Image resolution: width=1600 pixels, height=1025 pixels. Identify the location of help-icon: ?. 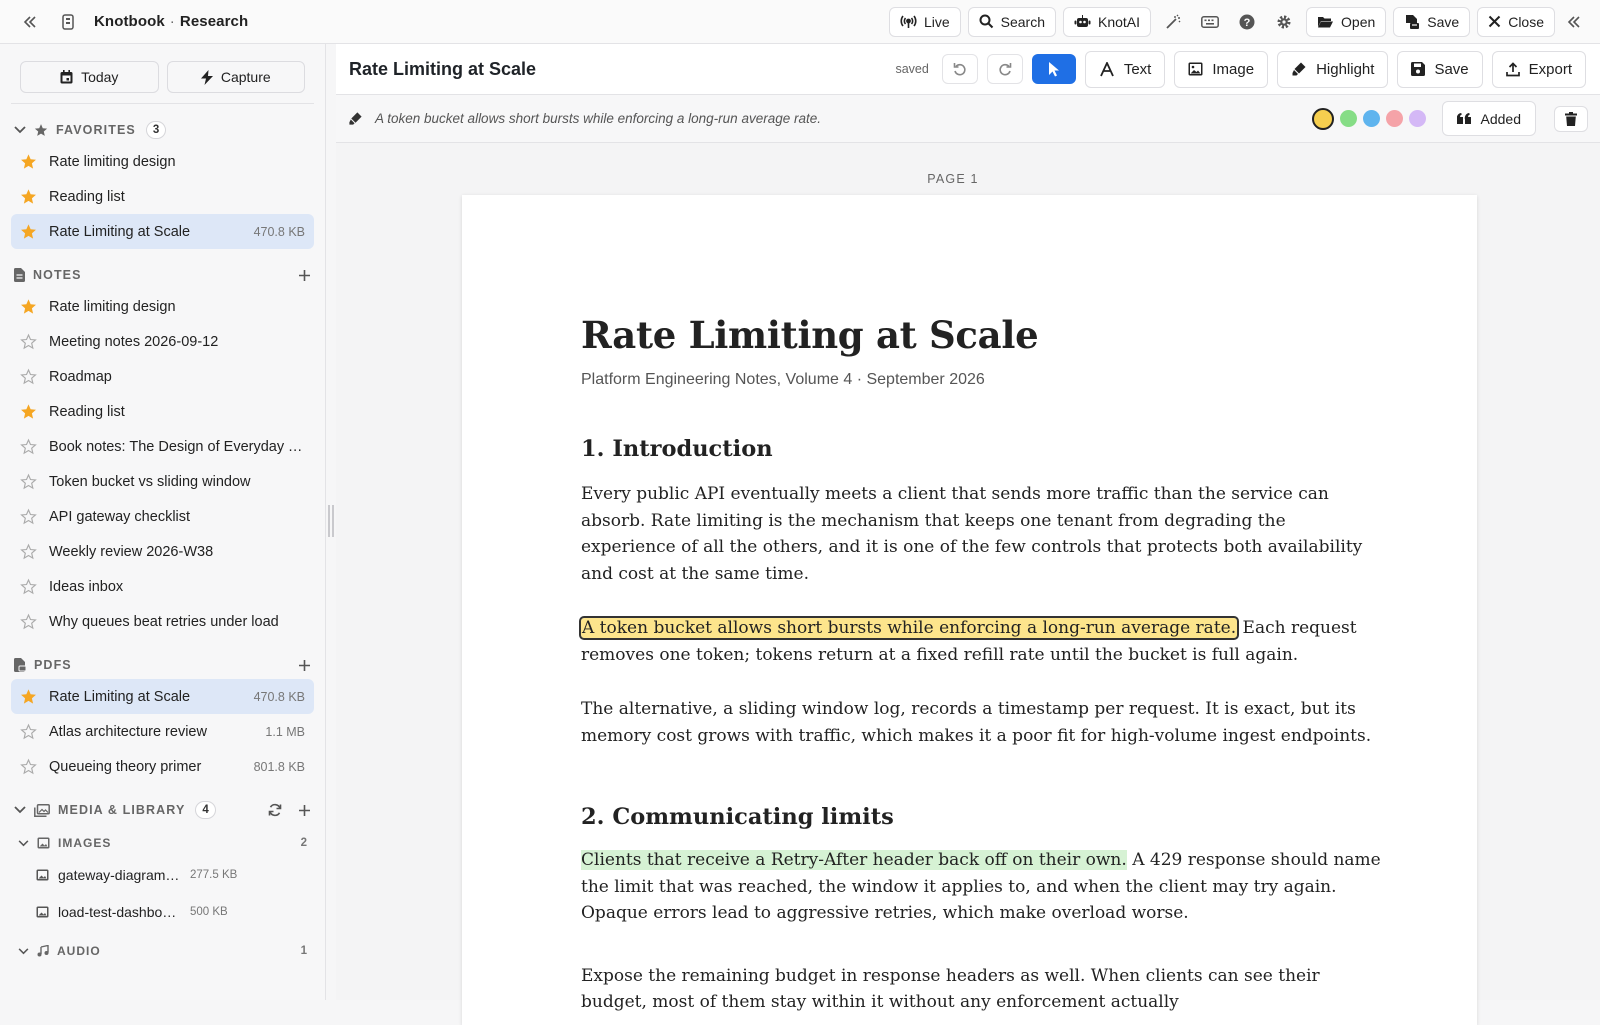
(1247, 22).